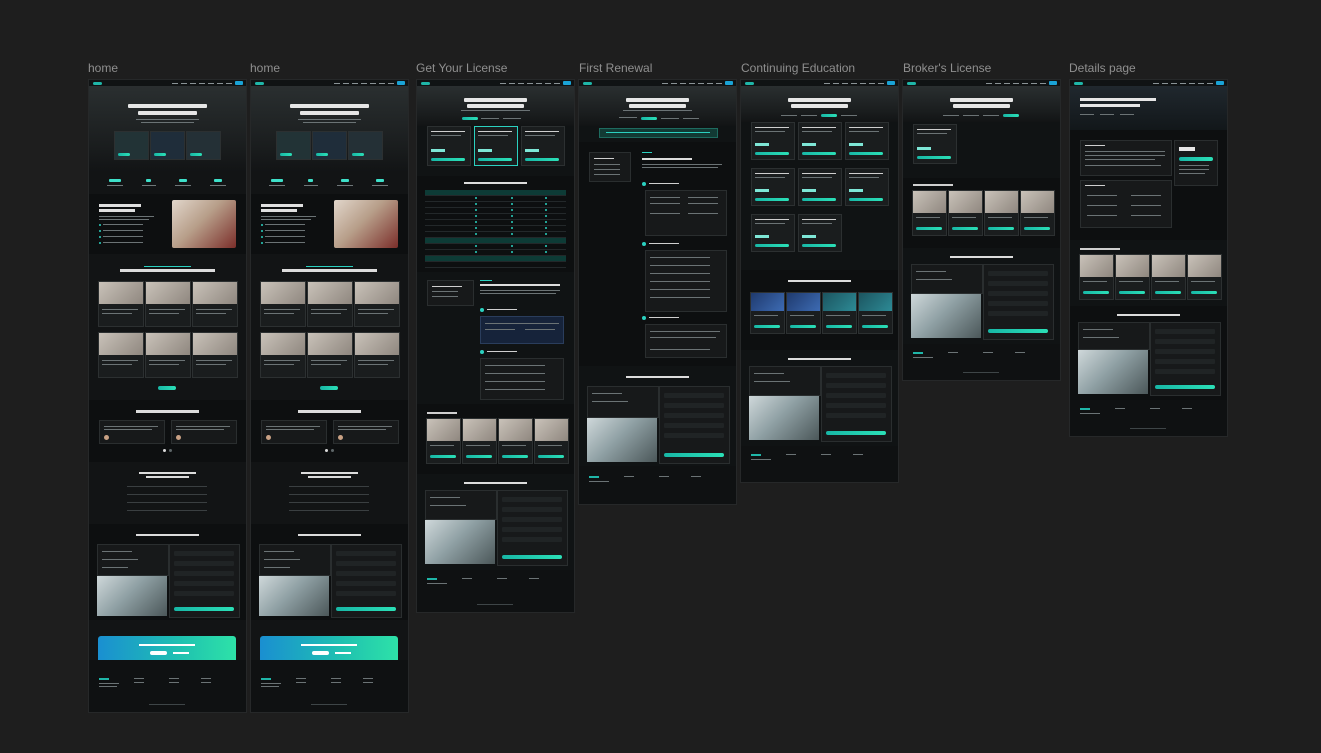  I want to click on logo-icon, so click(97, 83).